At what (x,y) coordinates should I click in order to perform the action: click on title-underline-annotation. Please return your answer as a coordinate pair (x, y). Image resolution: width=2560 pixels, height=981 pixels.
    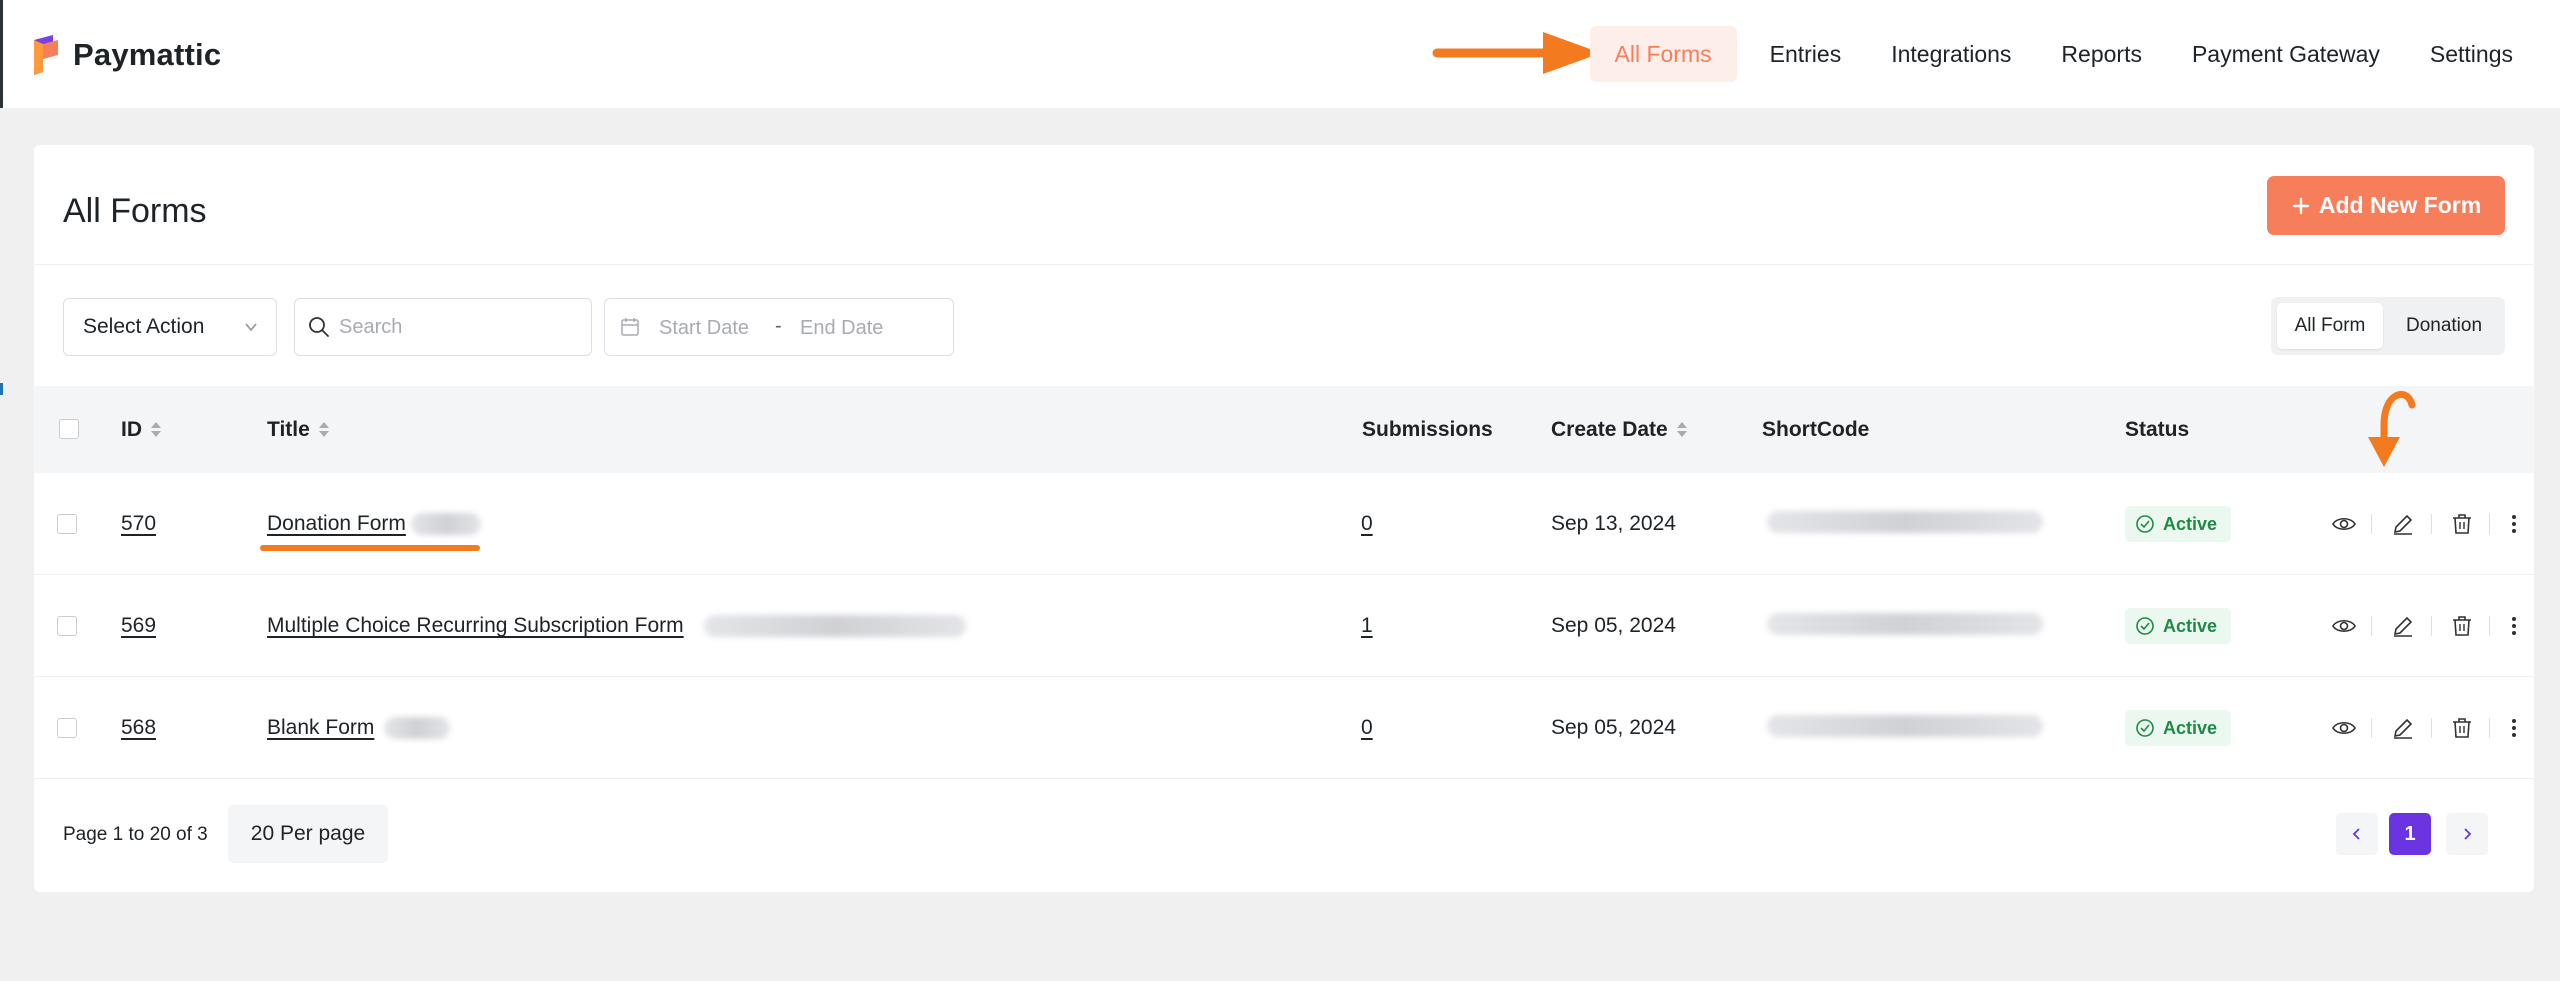
    Looking at the image, I should click on (370, 548).